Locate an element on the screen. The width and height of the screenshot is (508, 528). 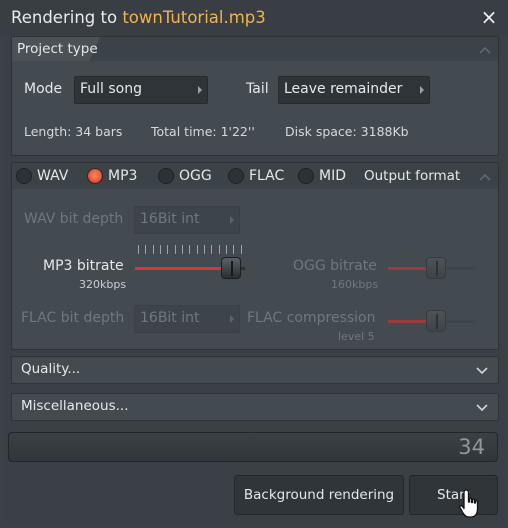
mode-value: Full song is located at coordinates (111, 89).